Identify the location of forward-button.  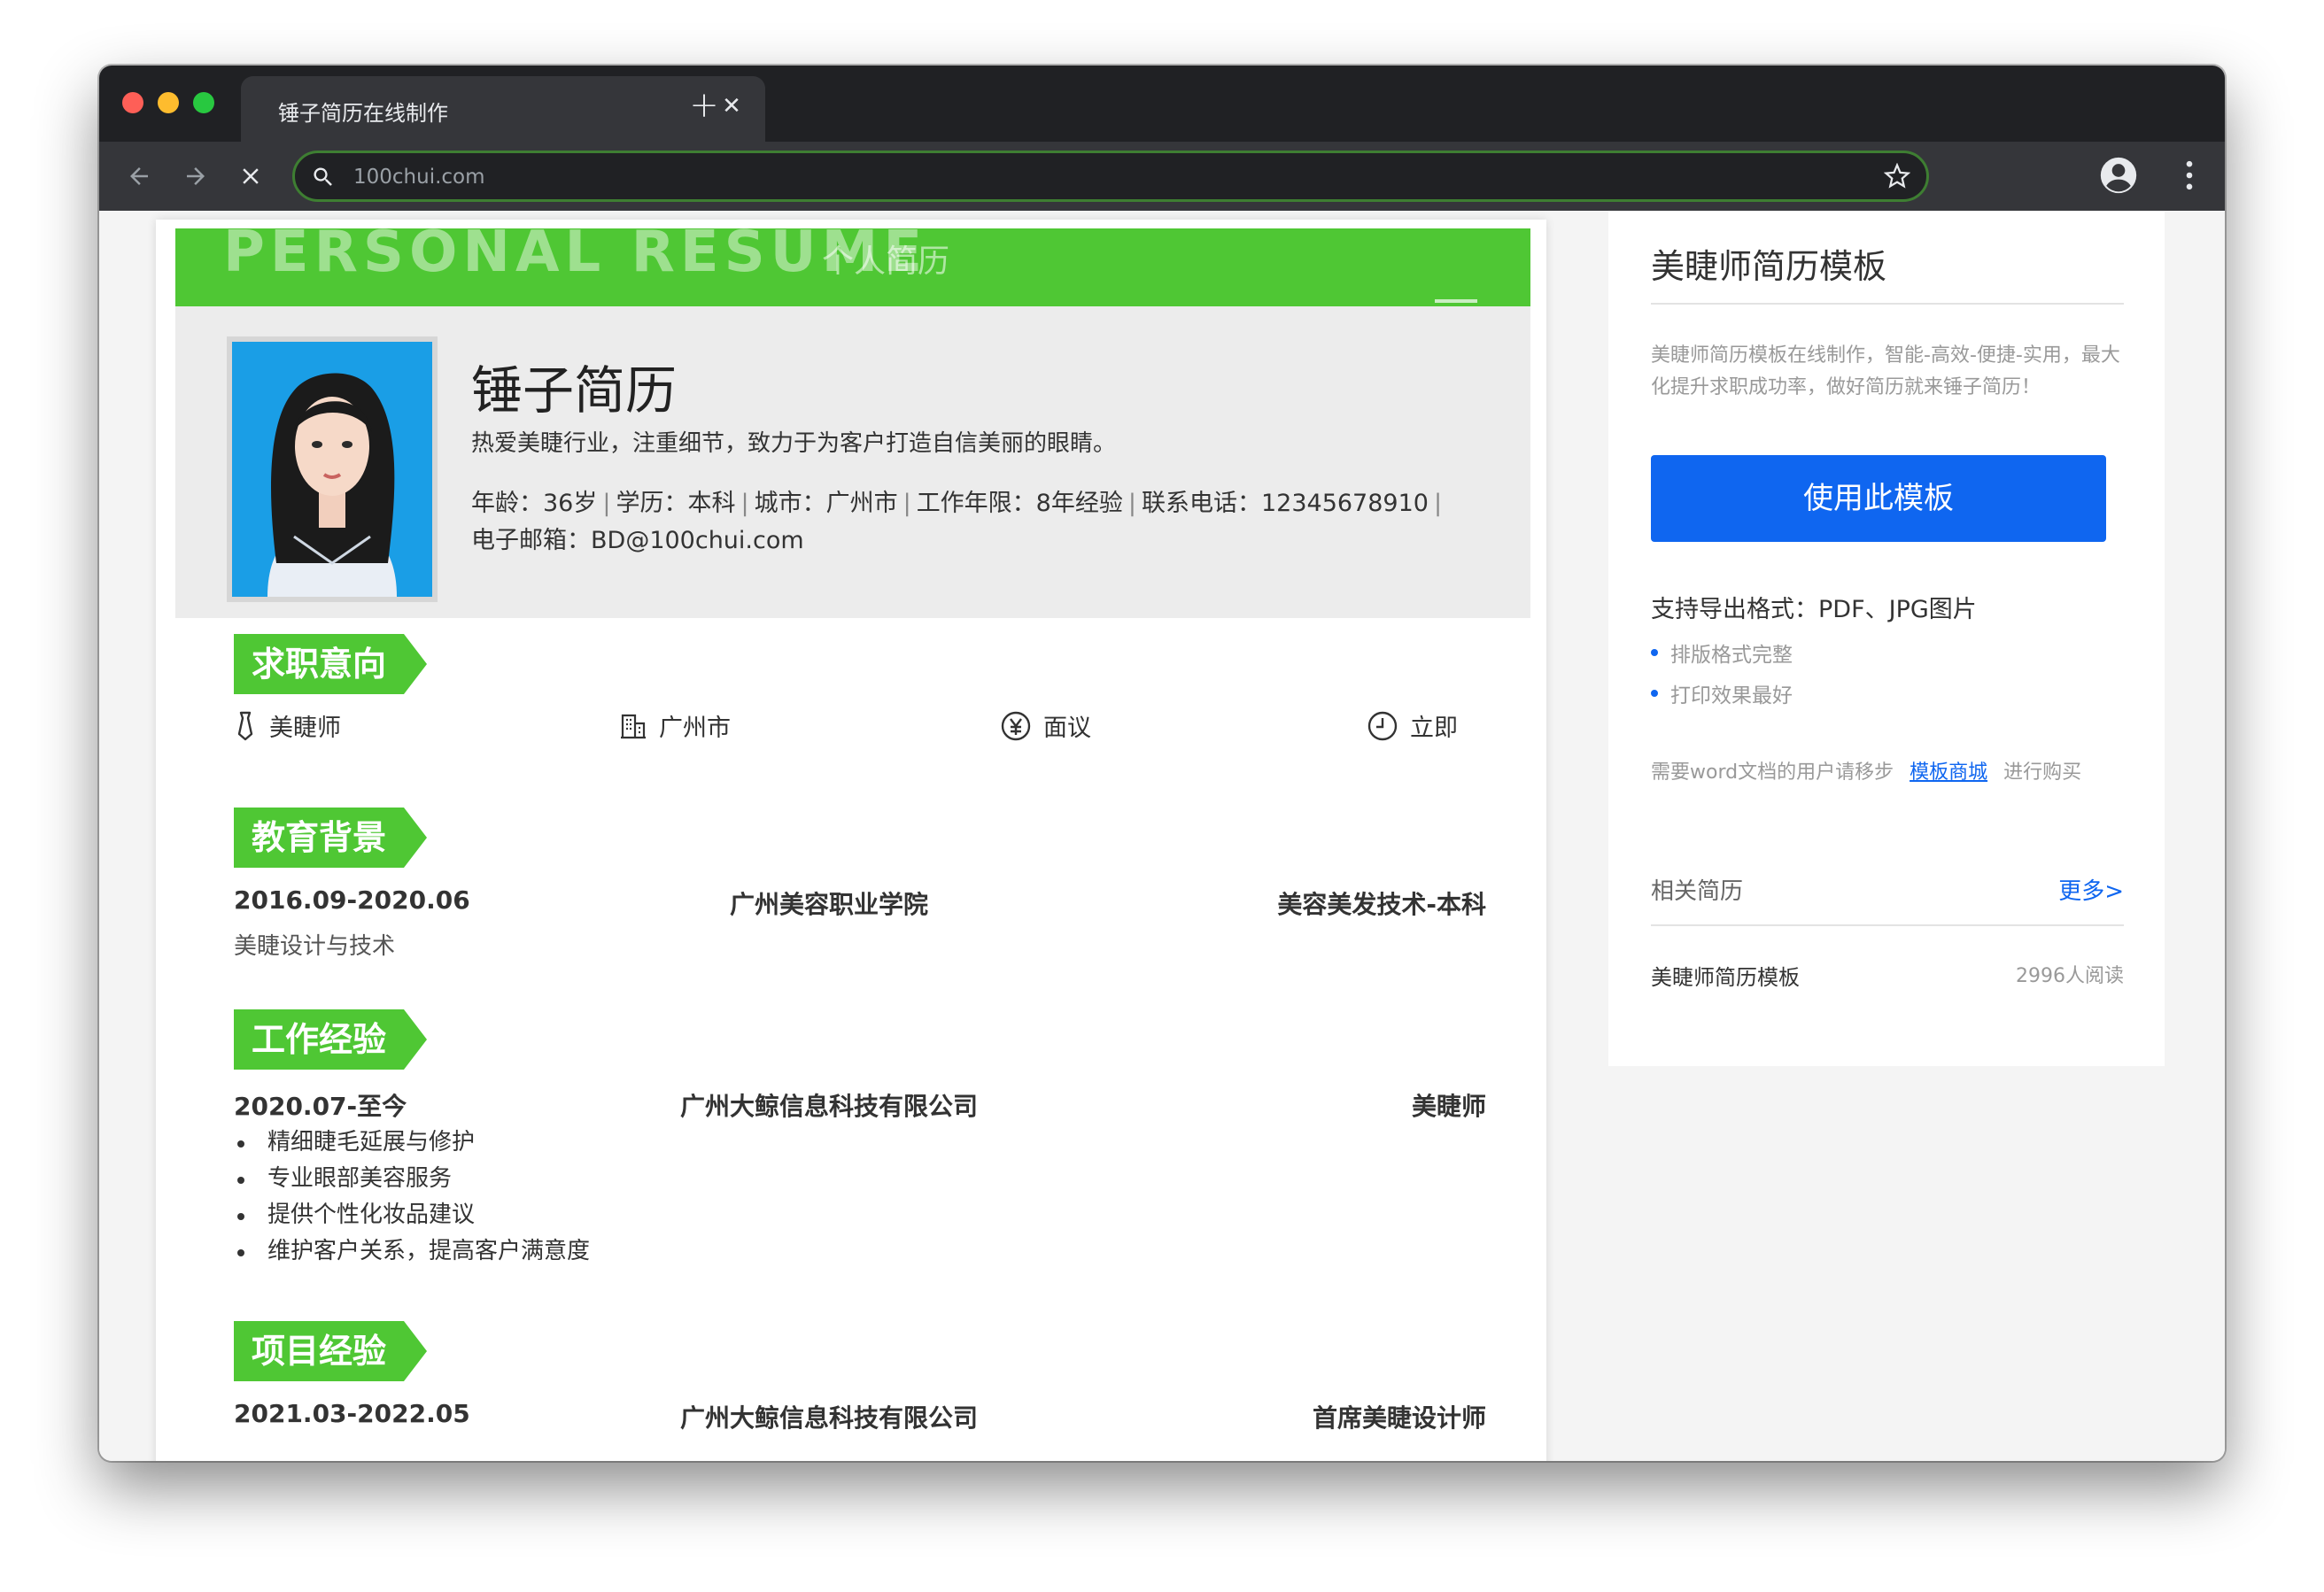
(196, 176).